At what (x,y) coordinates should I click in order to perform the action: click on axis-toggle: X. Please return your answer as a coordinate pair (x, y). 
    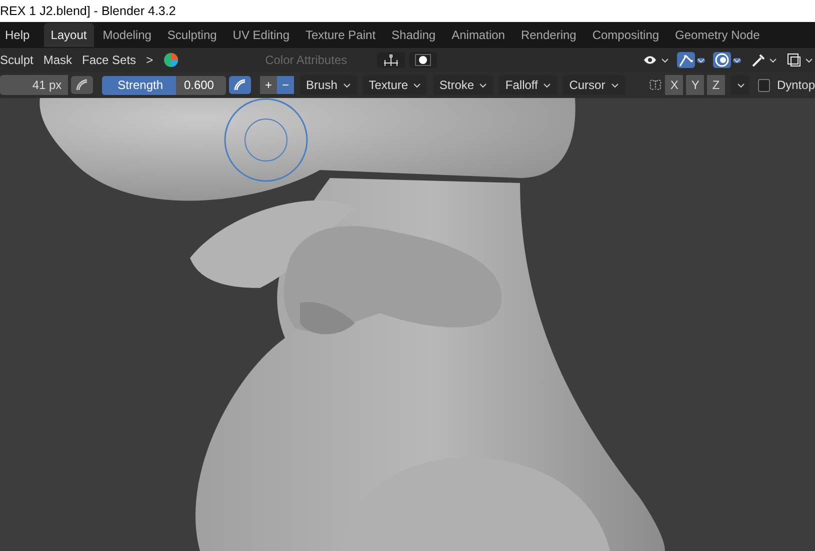
    Looking at the image, I should click on (674, 85).